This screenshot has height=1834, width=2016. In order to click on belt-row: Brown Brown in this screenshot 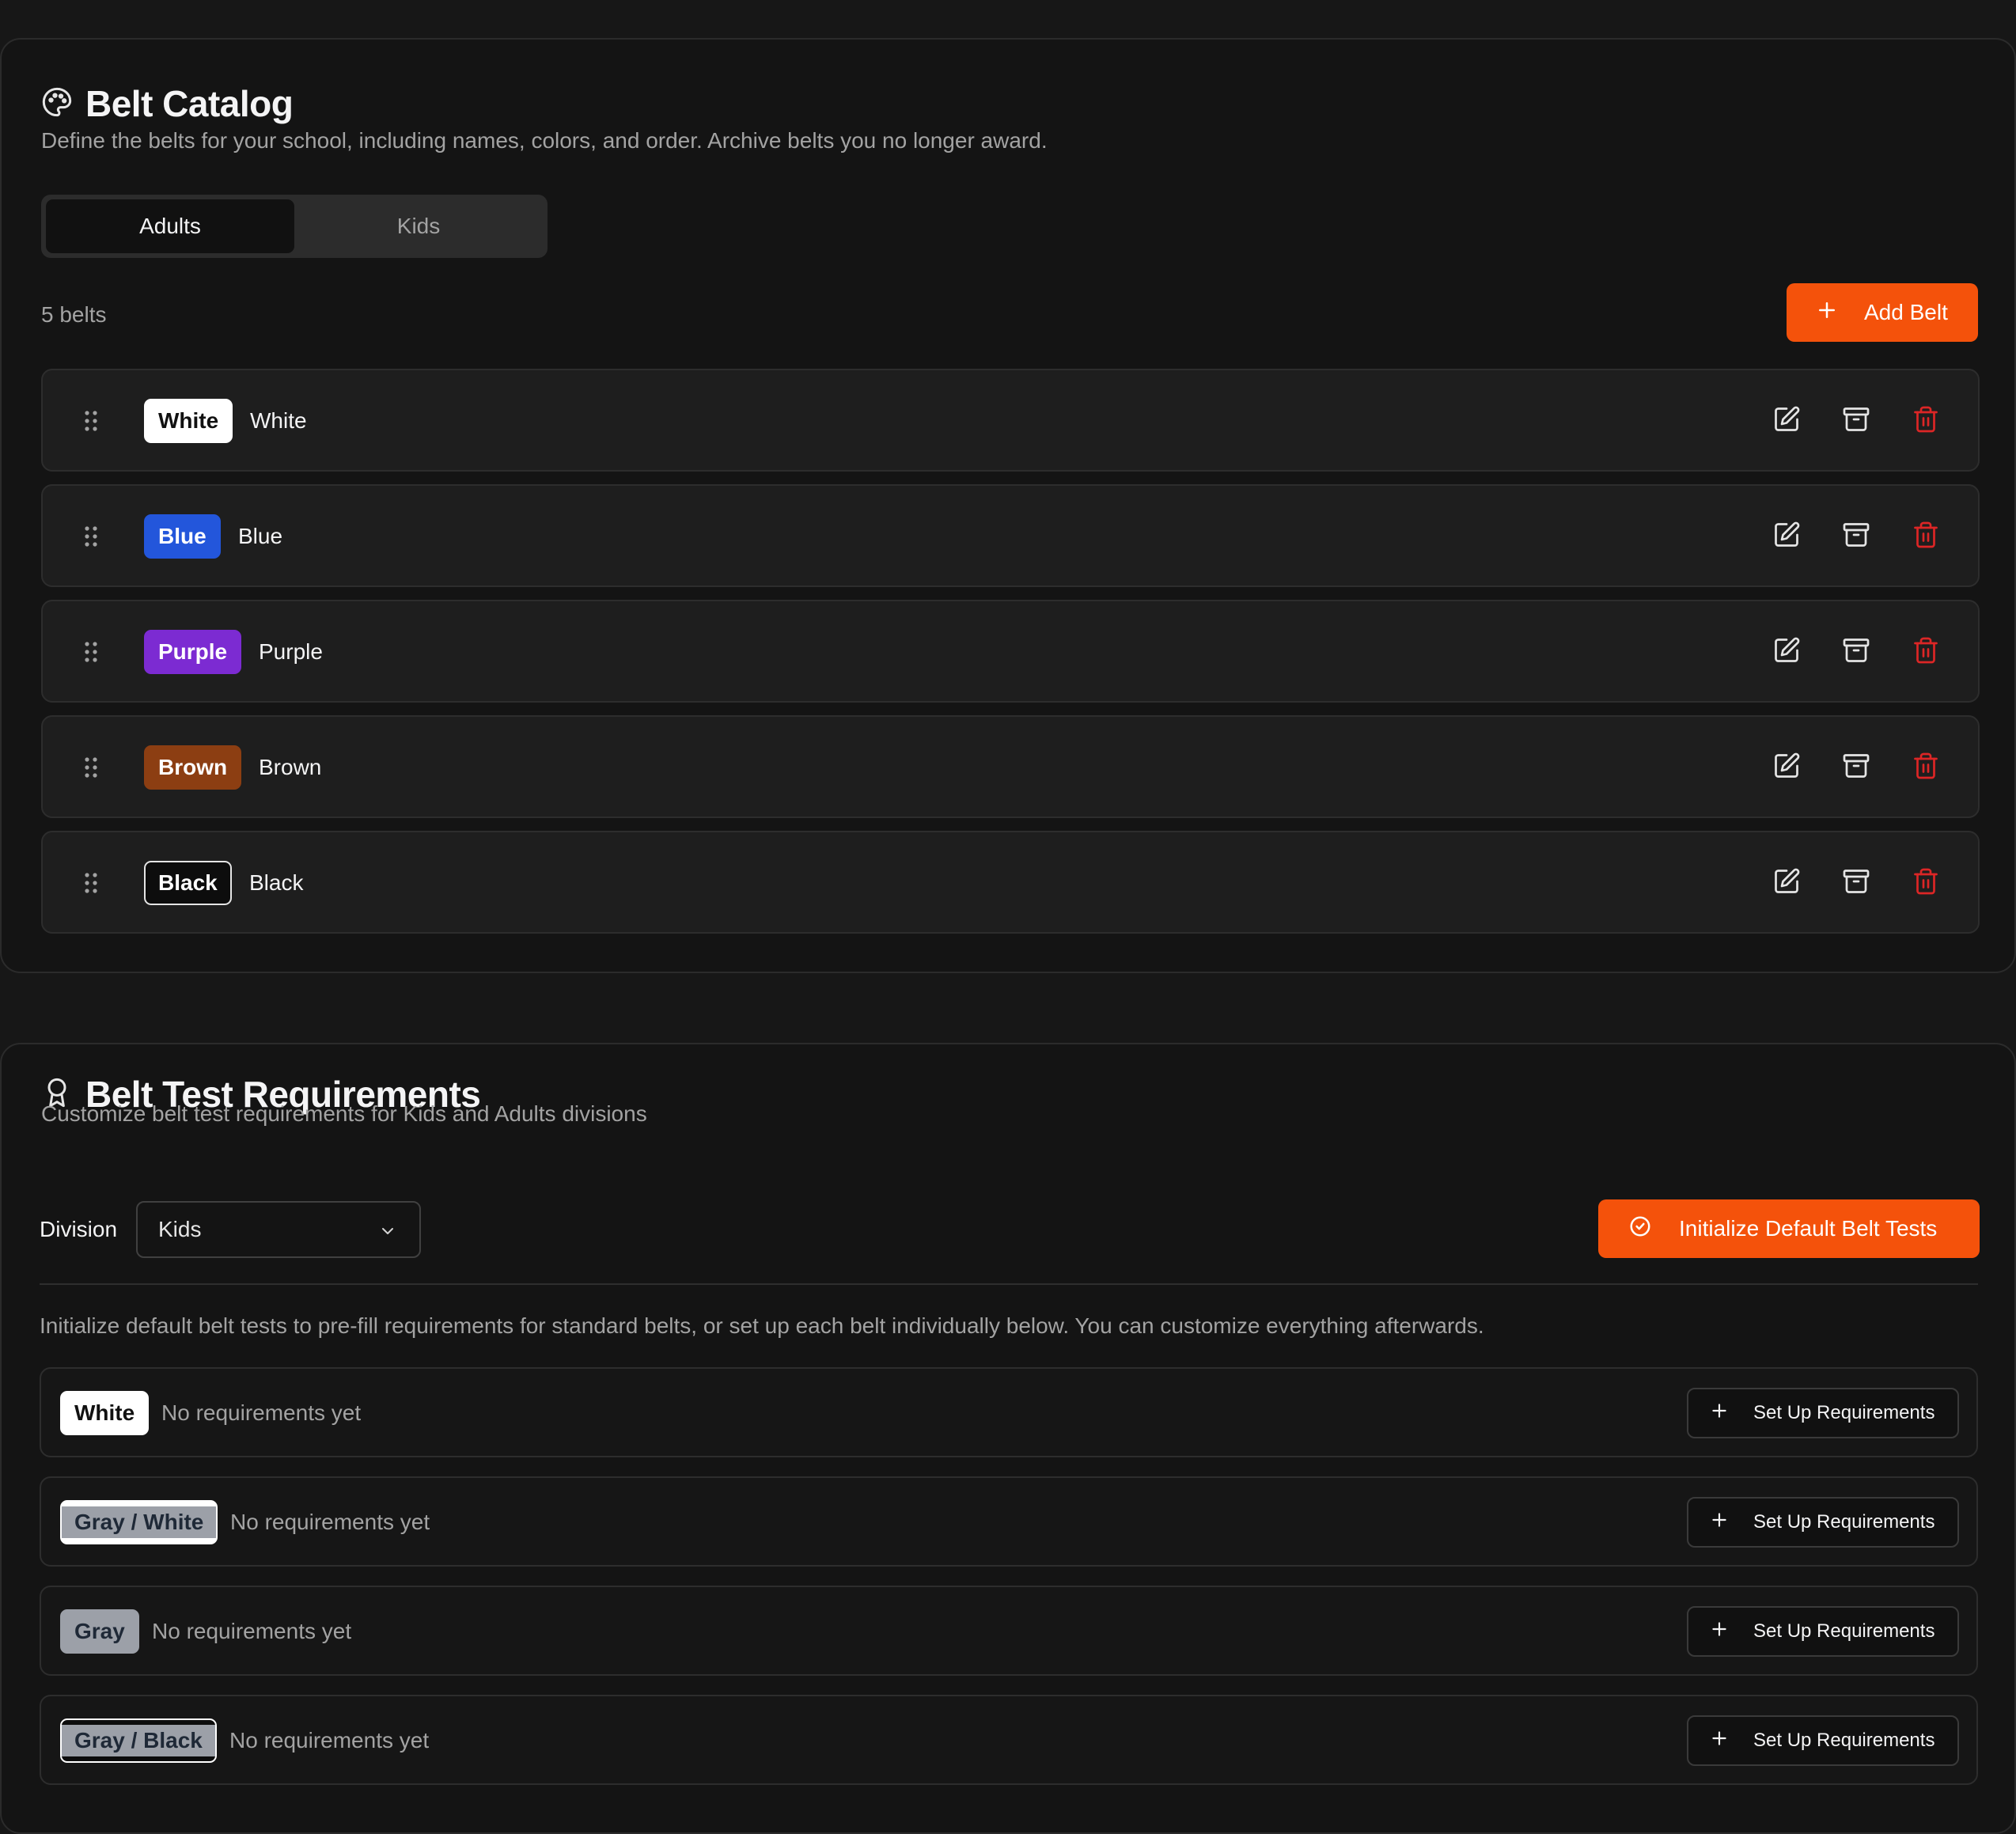, I will do `click(1010, 766)`.